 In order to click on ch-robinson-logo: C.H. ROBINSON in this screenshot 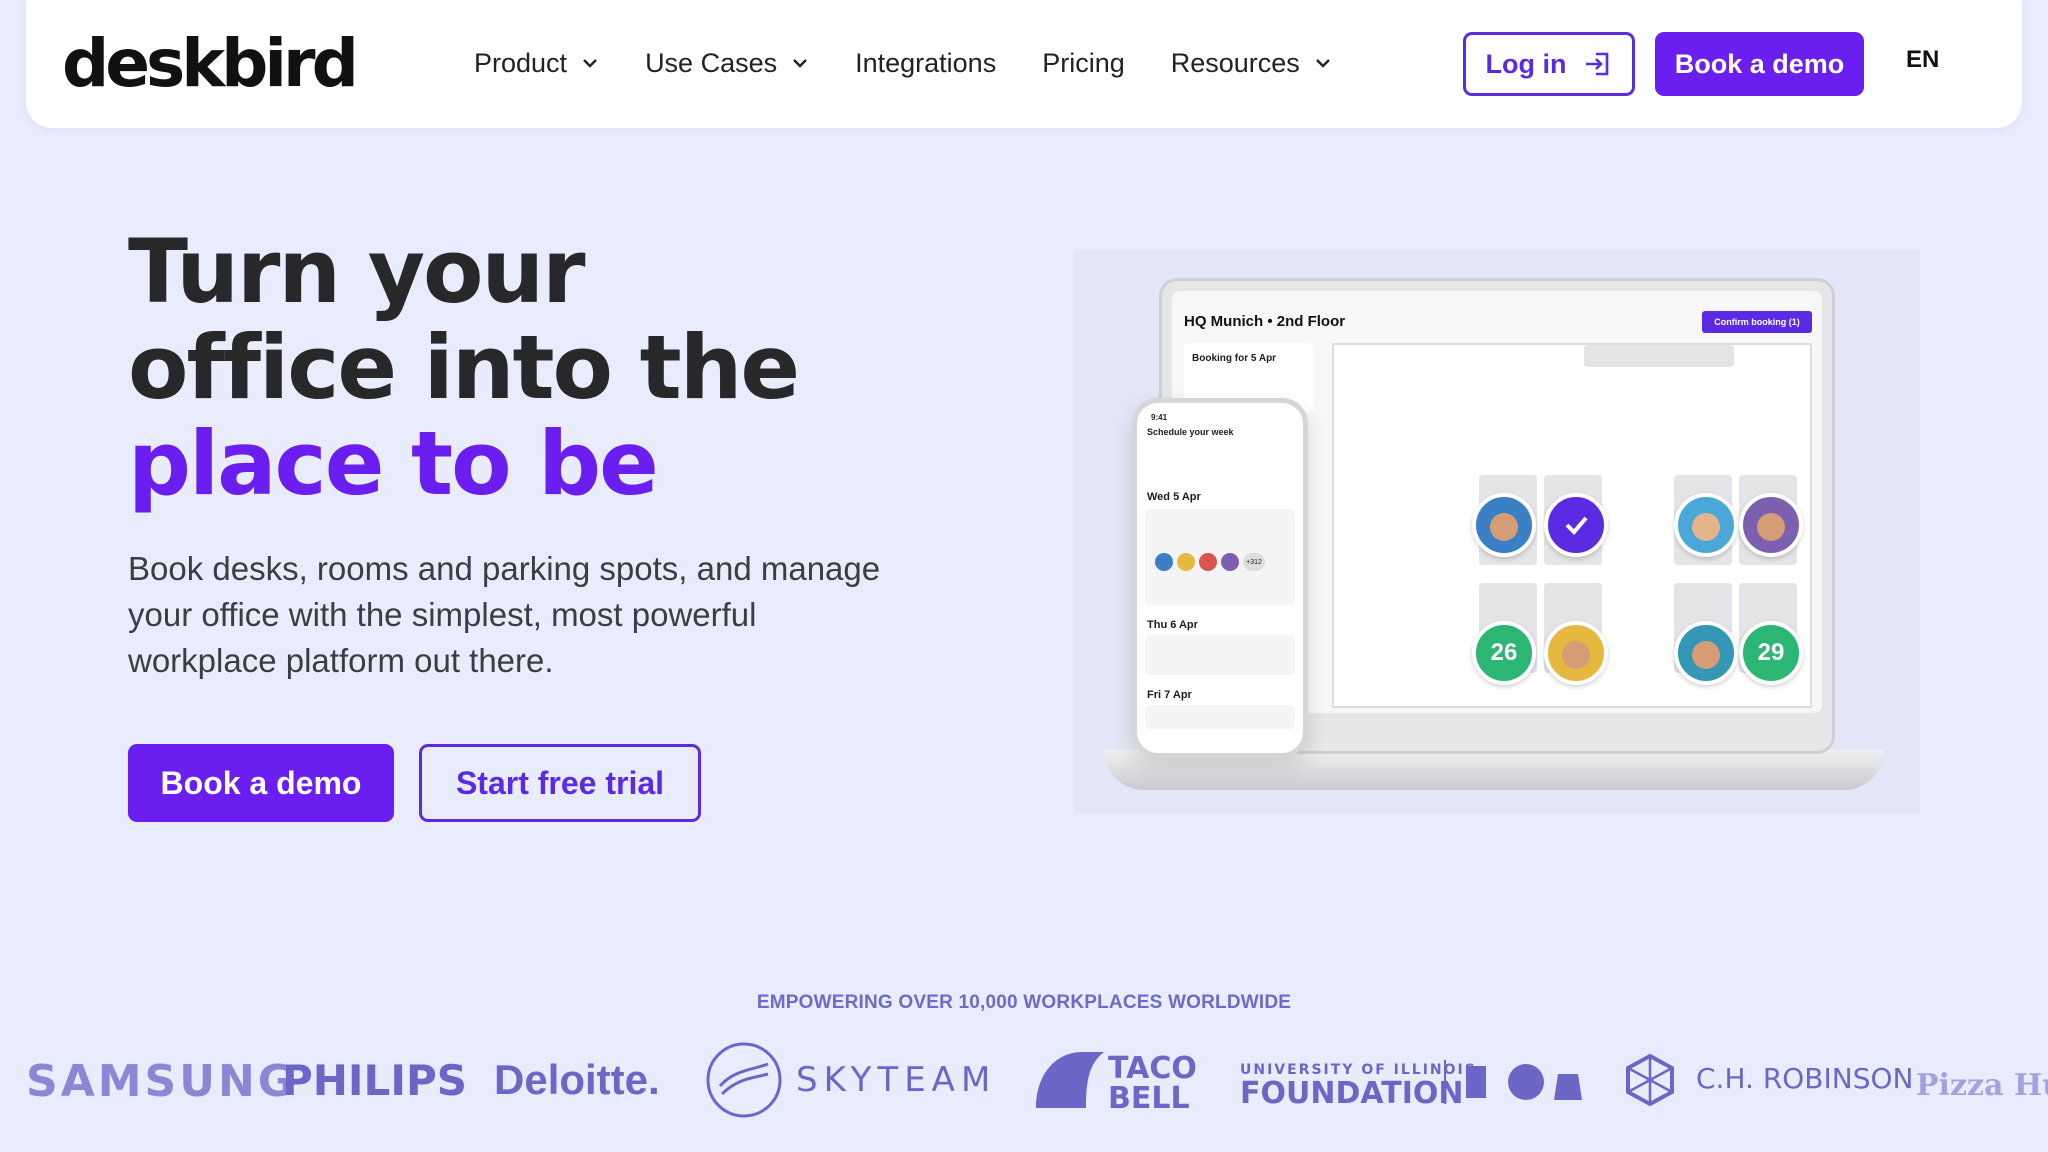, I will do `click(1805, 1078)`.